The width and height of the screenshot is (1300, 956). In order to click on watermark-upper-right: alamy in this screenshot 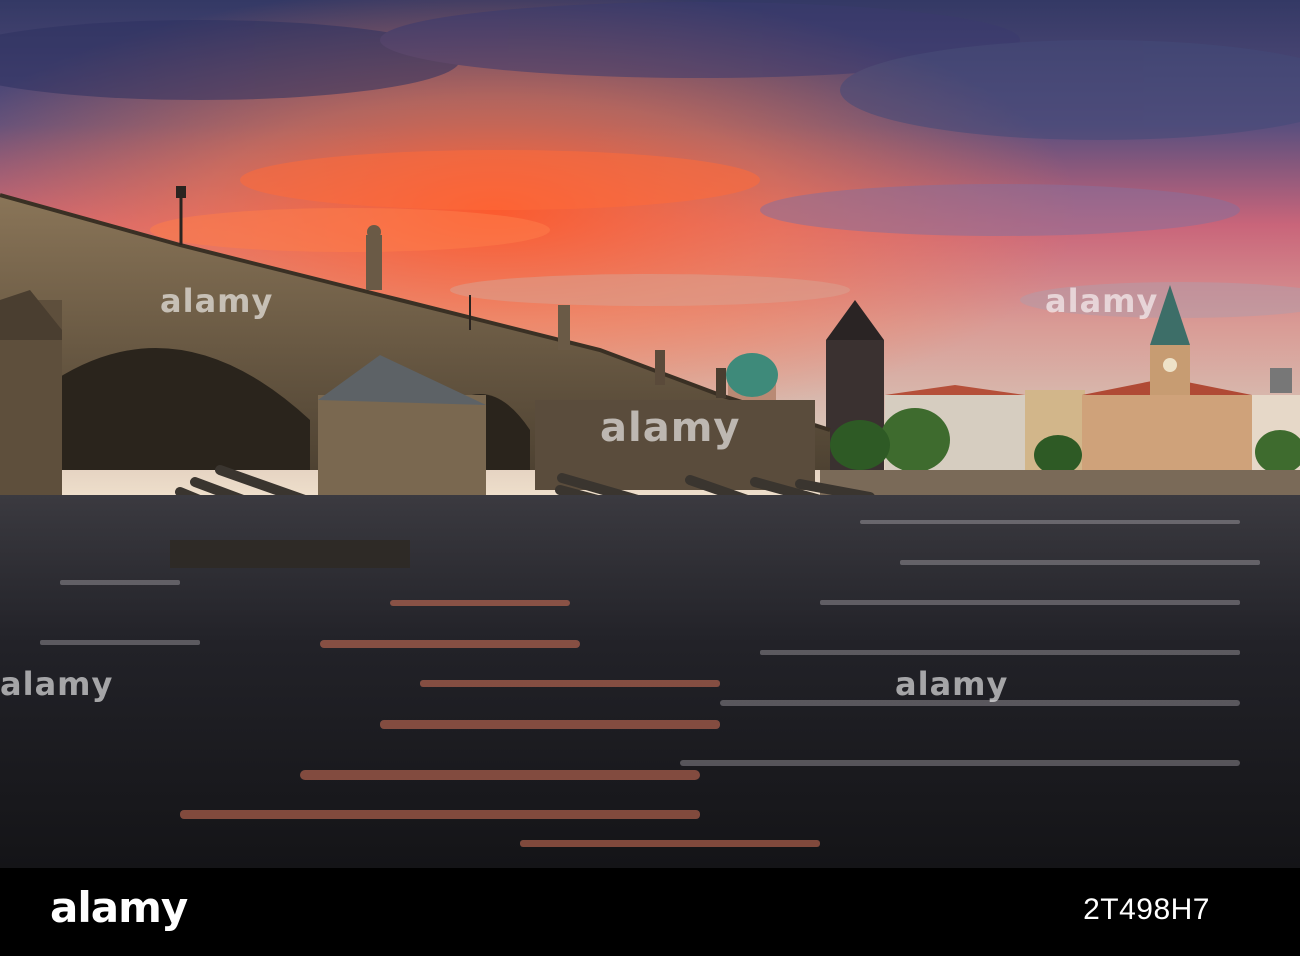, I will do `click(1102, 301)`.